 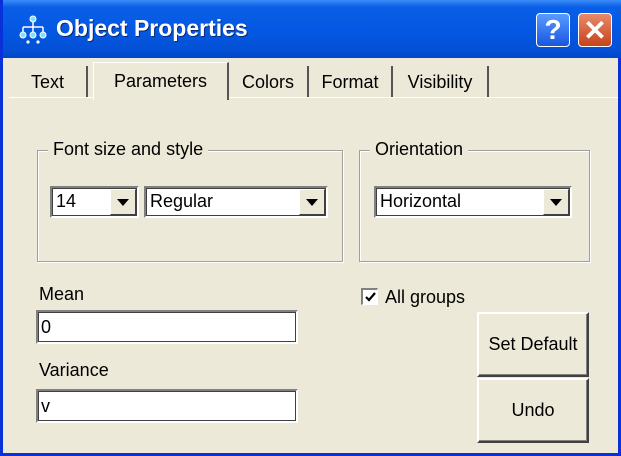 I want to click on mean-value: 0, so click(x=46, y=327).